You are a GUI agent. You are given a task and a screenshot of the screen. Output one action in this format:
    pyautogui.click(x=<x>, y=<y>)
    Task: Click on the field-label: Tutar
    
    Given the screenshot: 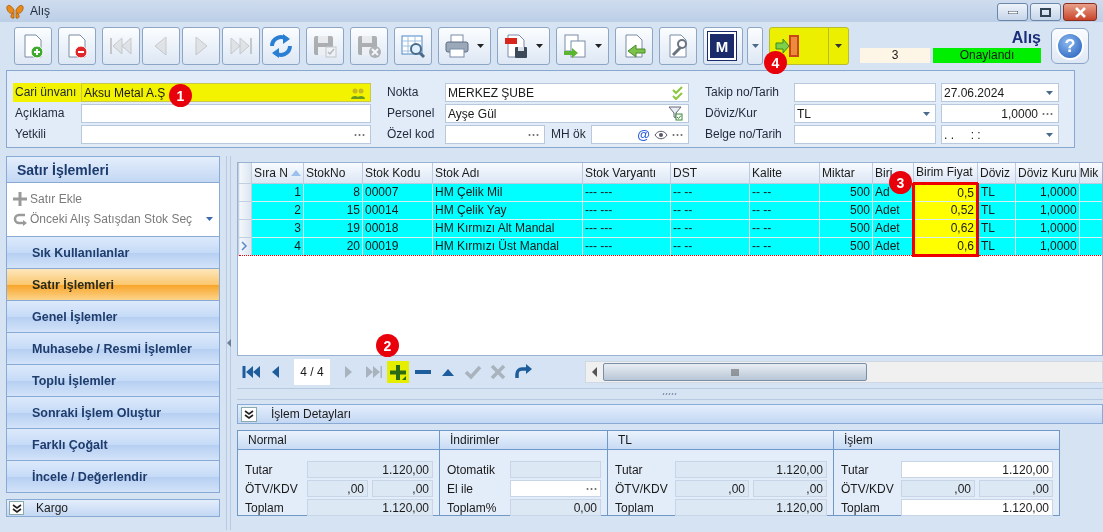 What is the action you would take?
    pyautogui.click(x=259, y=469)
    